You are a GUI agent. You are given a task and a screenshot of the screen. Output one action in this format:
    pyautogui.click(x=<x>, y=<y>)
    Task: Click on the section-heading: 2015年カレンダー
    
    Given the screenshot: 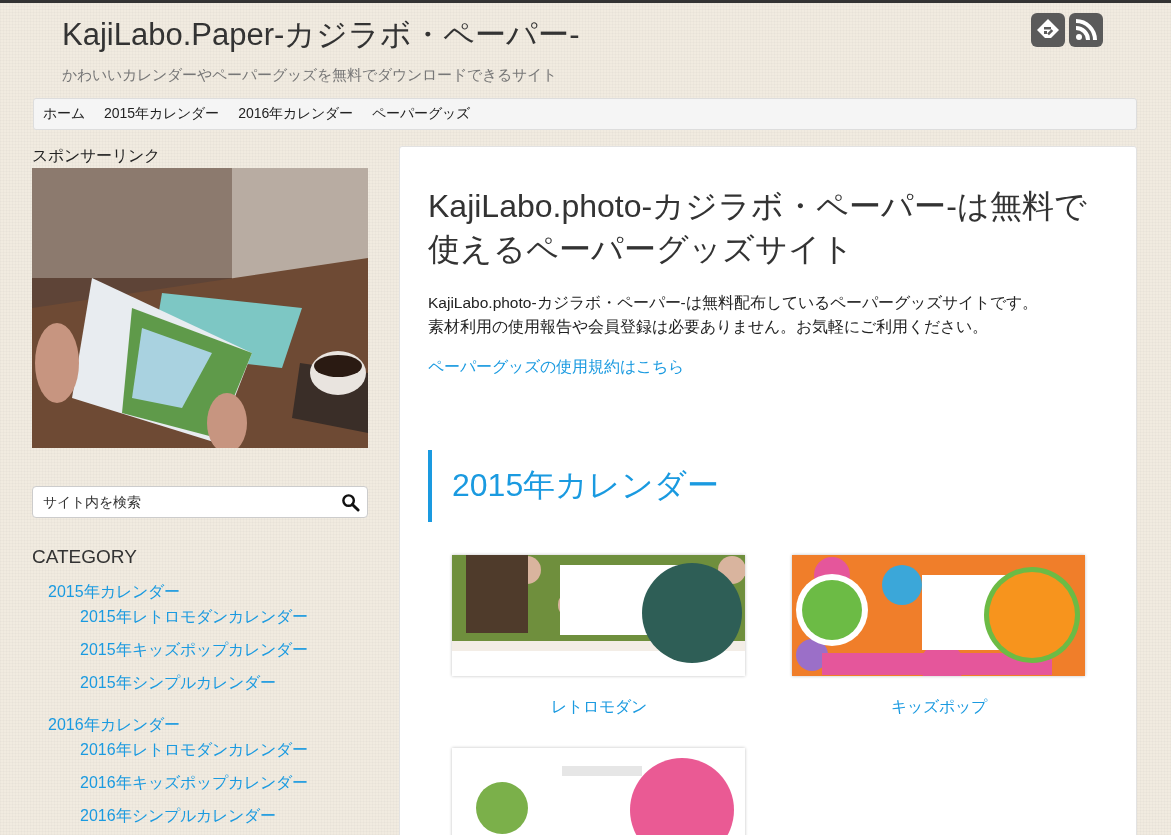 What is the action you would take?
    pyautogui.click(x=768, y=486)
    